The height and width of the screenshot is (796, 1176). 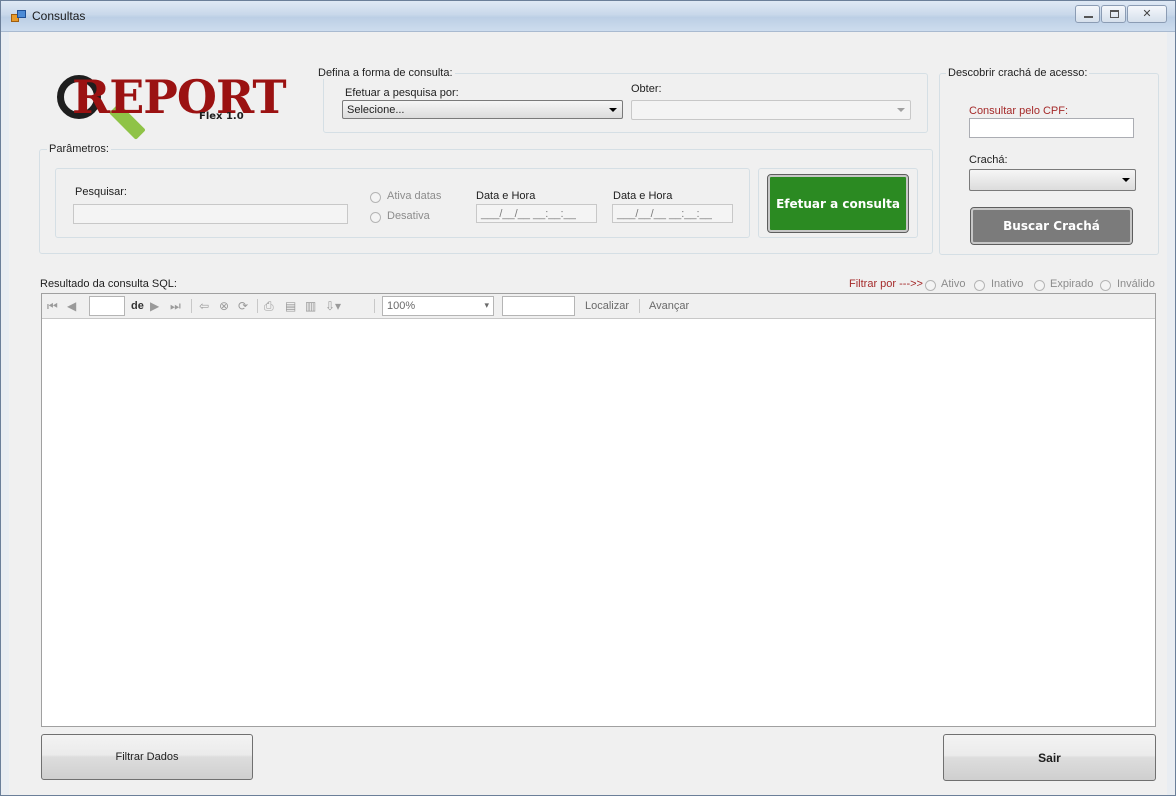 What do you see at coordinates (1105, 285) in the screenshot?
I see `filtro-invalido-radio` at bounding box center [1105, 285].